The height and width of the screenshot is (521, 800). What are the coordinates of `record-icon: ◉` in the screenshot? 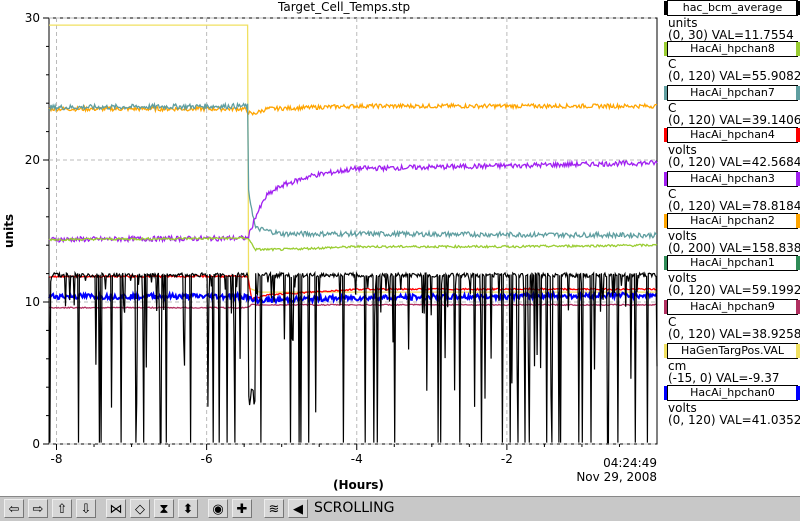 It's located at (218, 508).